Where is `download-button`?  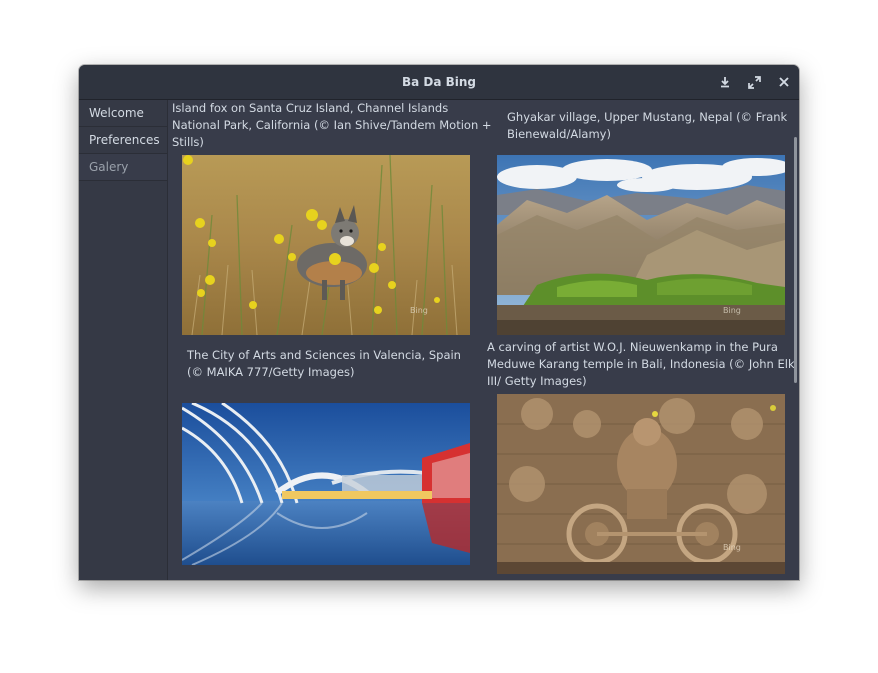 download-button is located at coordinates (725, 82).